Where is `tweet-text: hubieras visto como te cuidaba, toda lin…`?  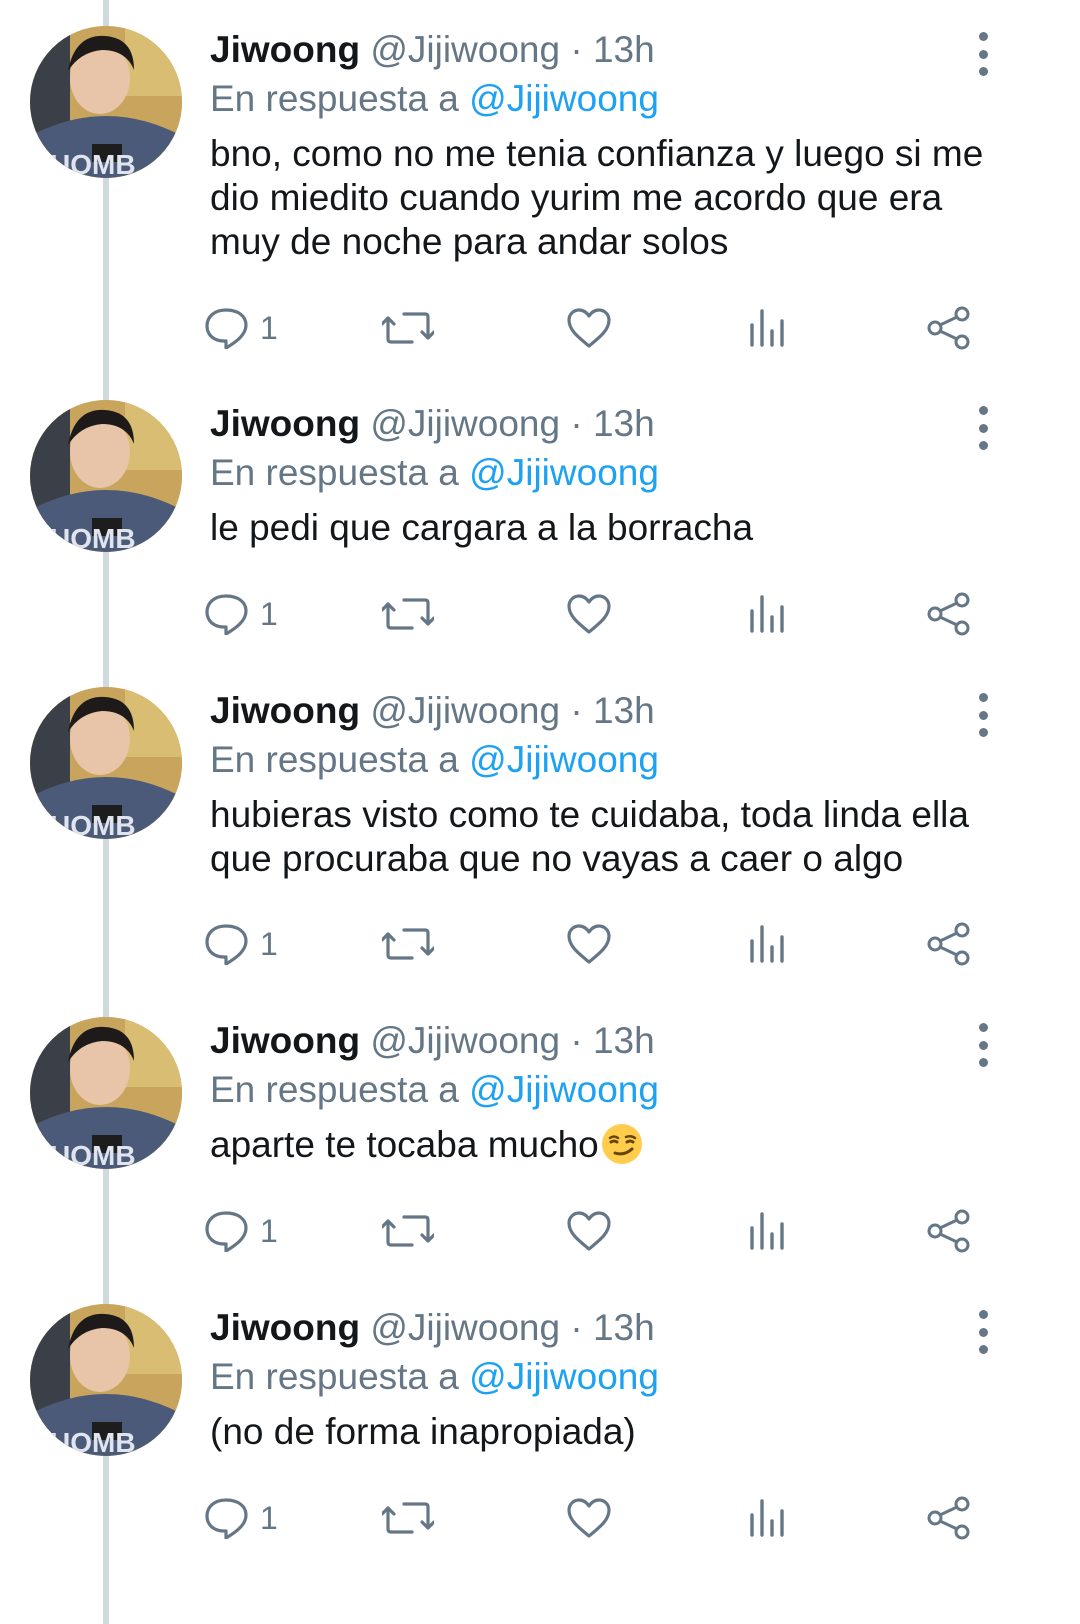
tweet-text: hubieras visto como te cuidaba, toda lin… is located at coordinates (589, 836).